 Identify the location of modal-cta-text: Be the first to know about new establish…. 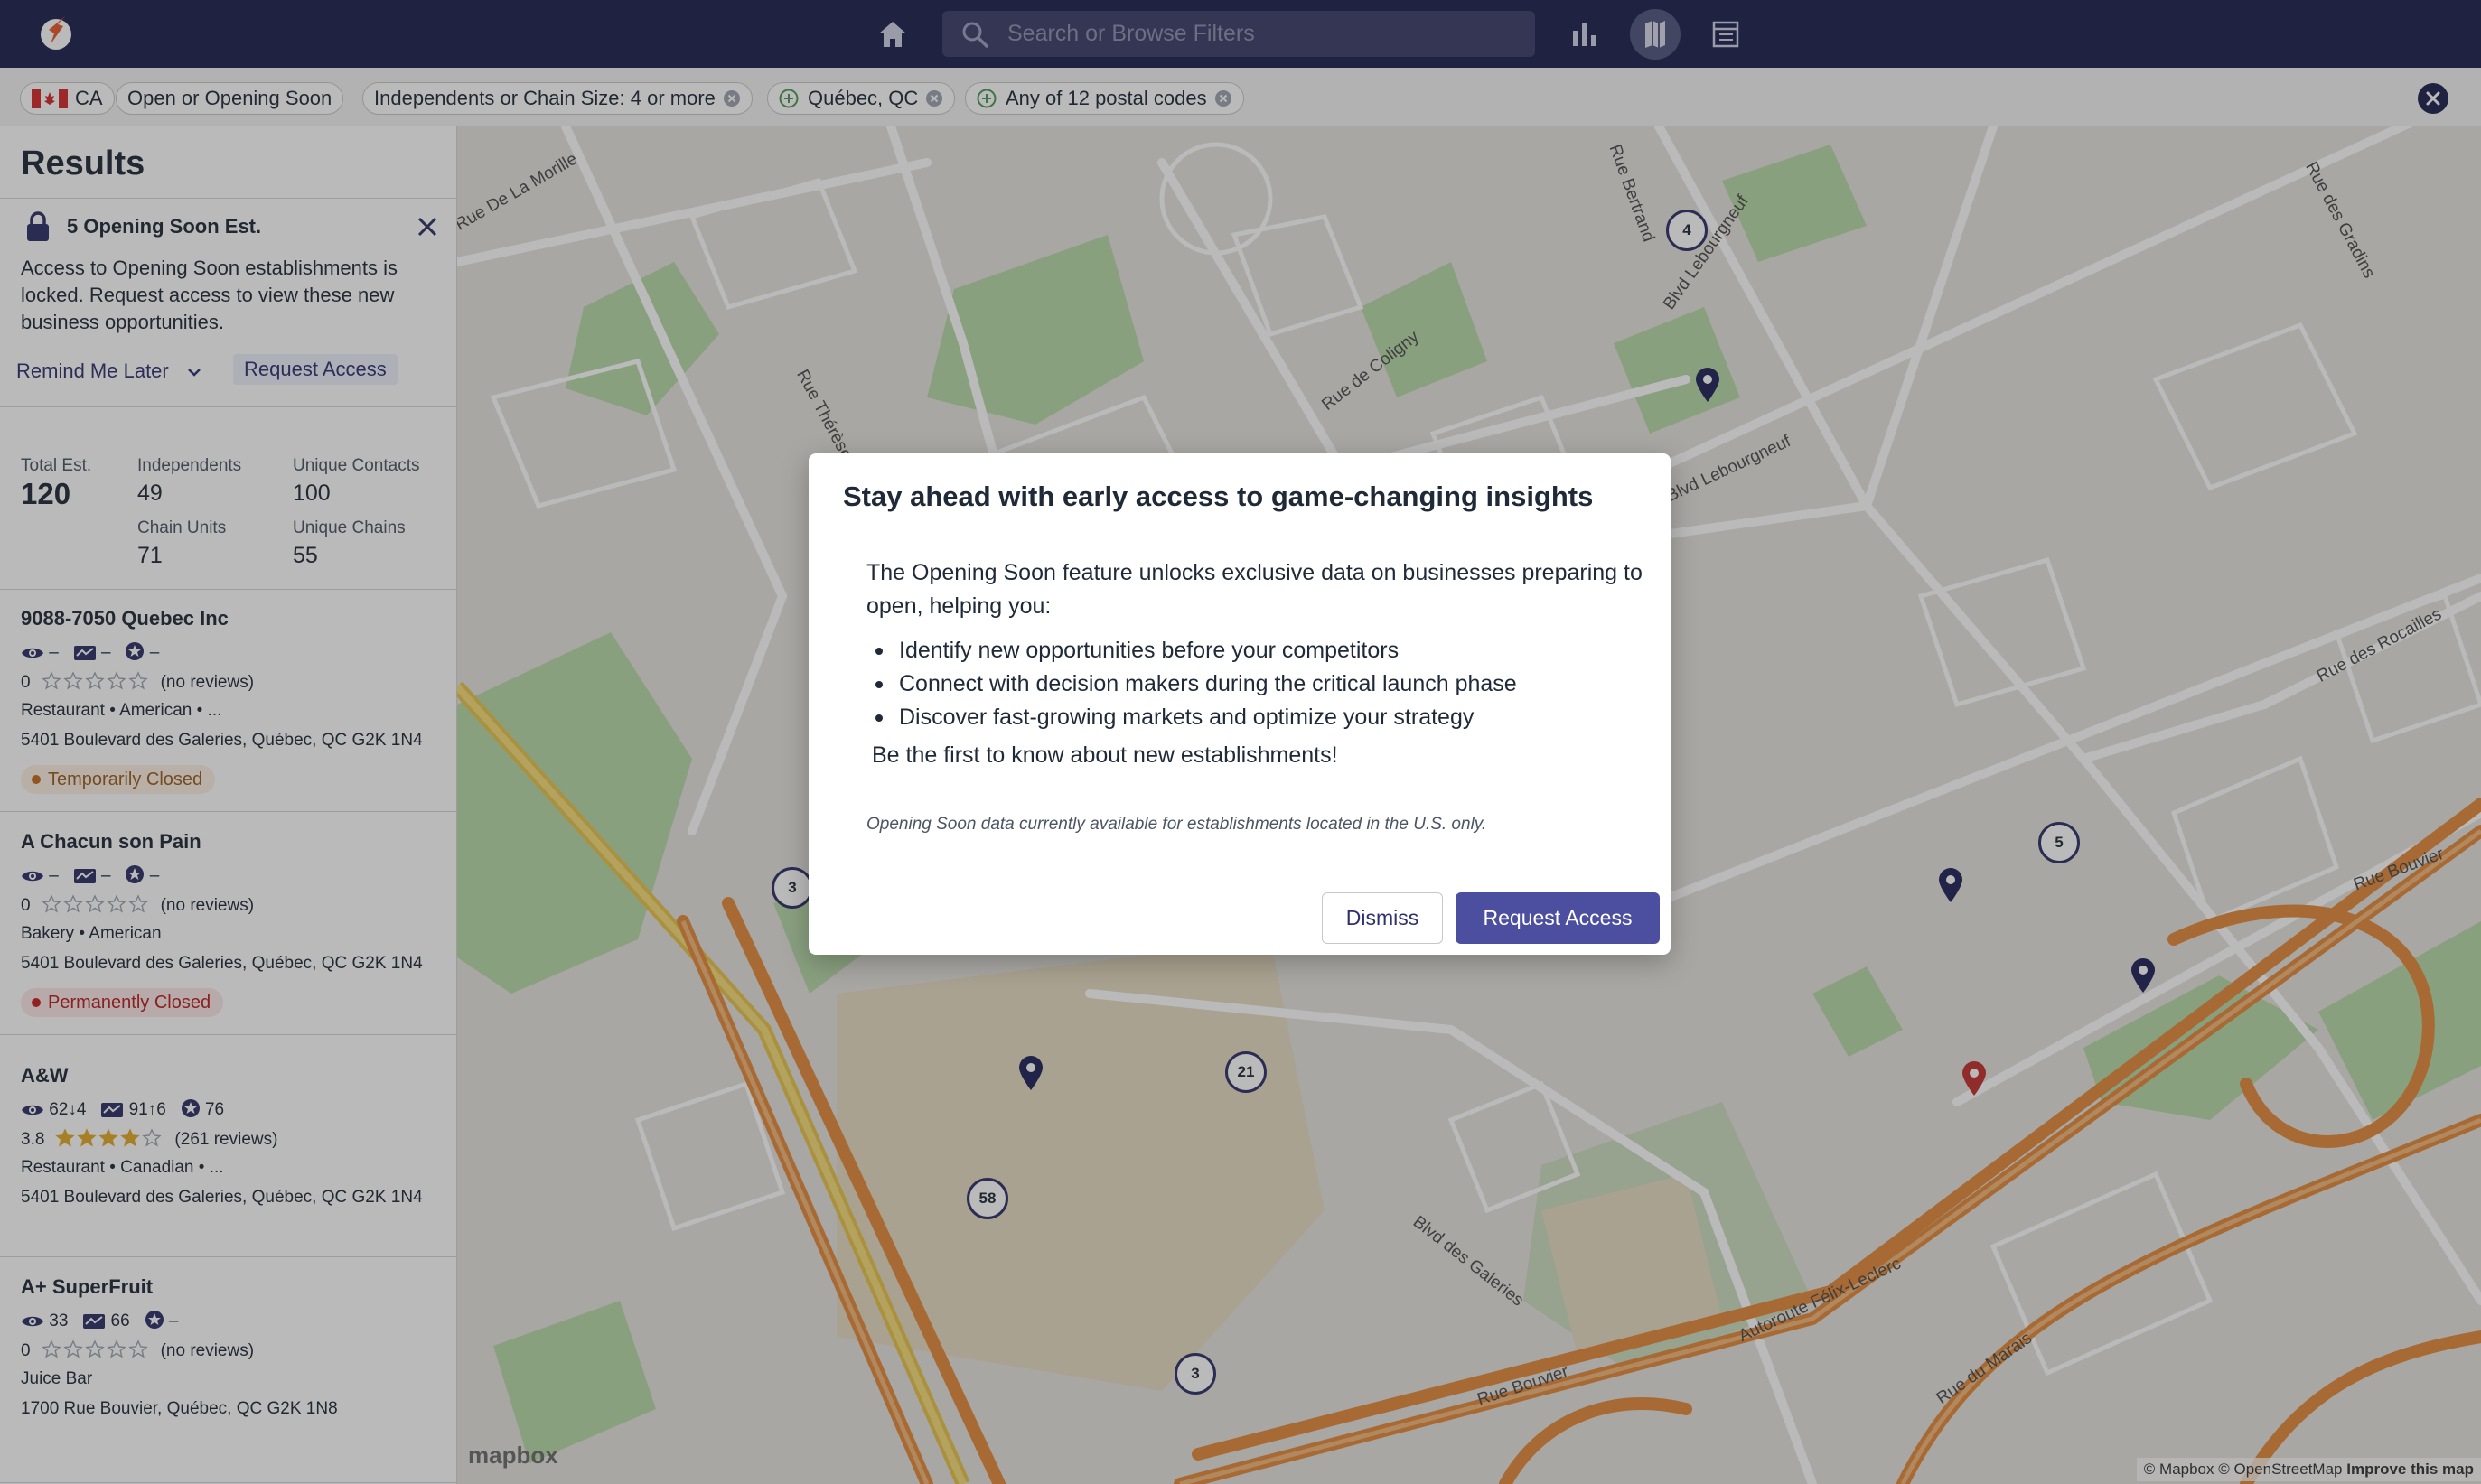
(1105, 755).